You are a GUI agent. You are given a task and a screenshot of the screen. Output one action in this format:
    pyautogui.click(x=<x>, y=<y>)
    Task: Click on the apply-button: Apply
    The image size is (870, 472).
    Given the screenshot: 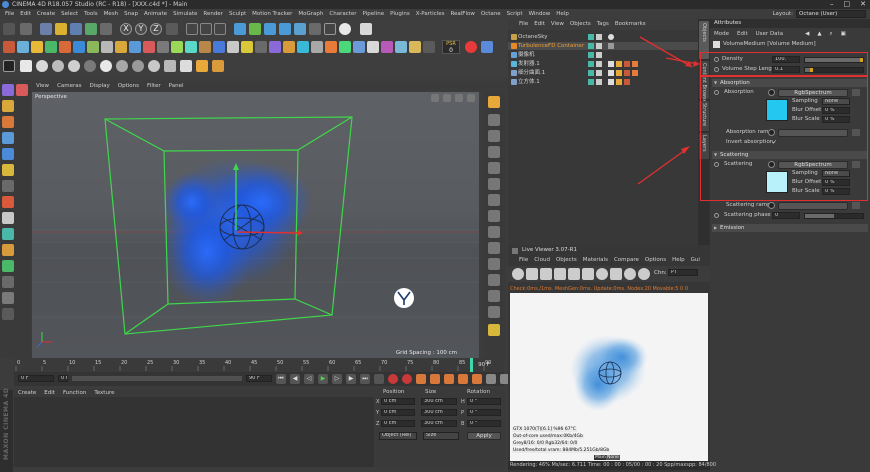 What is the action you would take?
    pyautogui.click(x=484, y=436)
    